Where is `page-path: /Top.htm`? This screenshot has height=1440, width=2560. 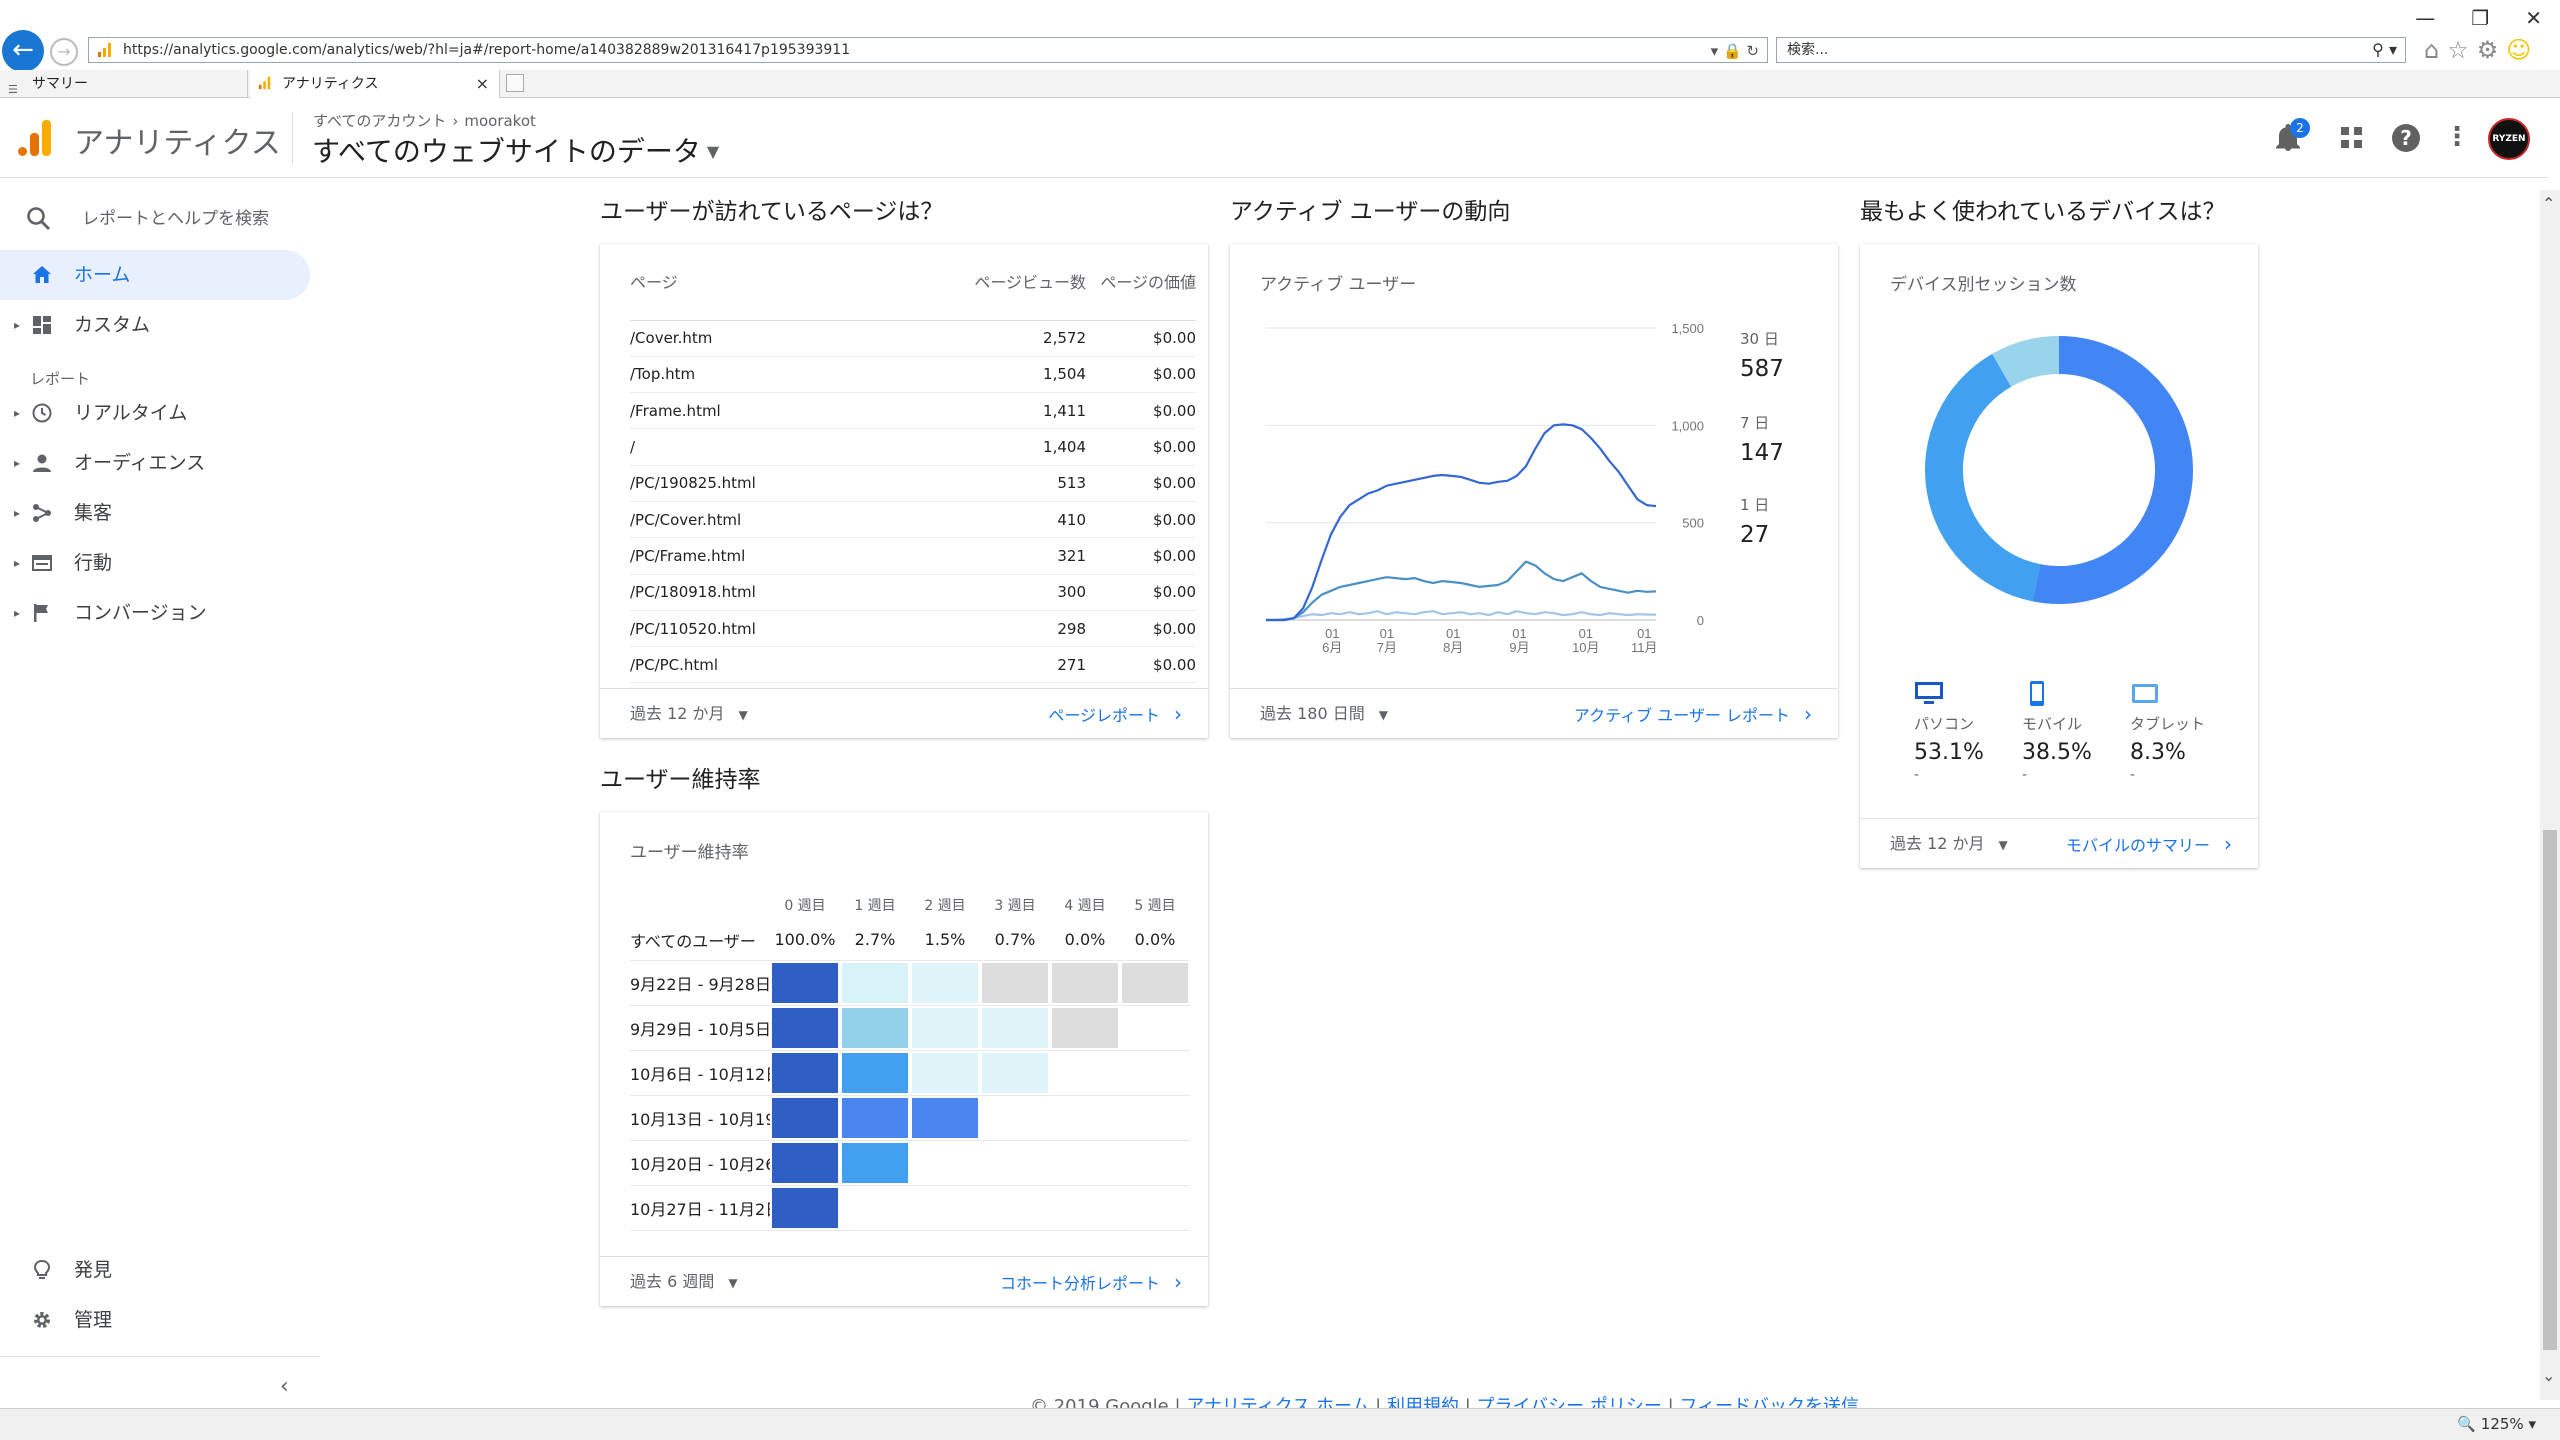
page-path: /Top.htm is located at coordinates (800, 375).